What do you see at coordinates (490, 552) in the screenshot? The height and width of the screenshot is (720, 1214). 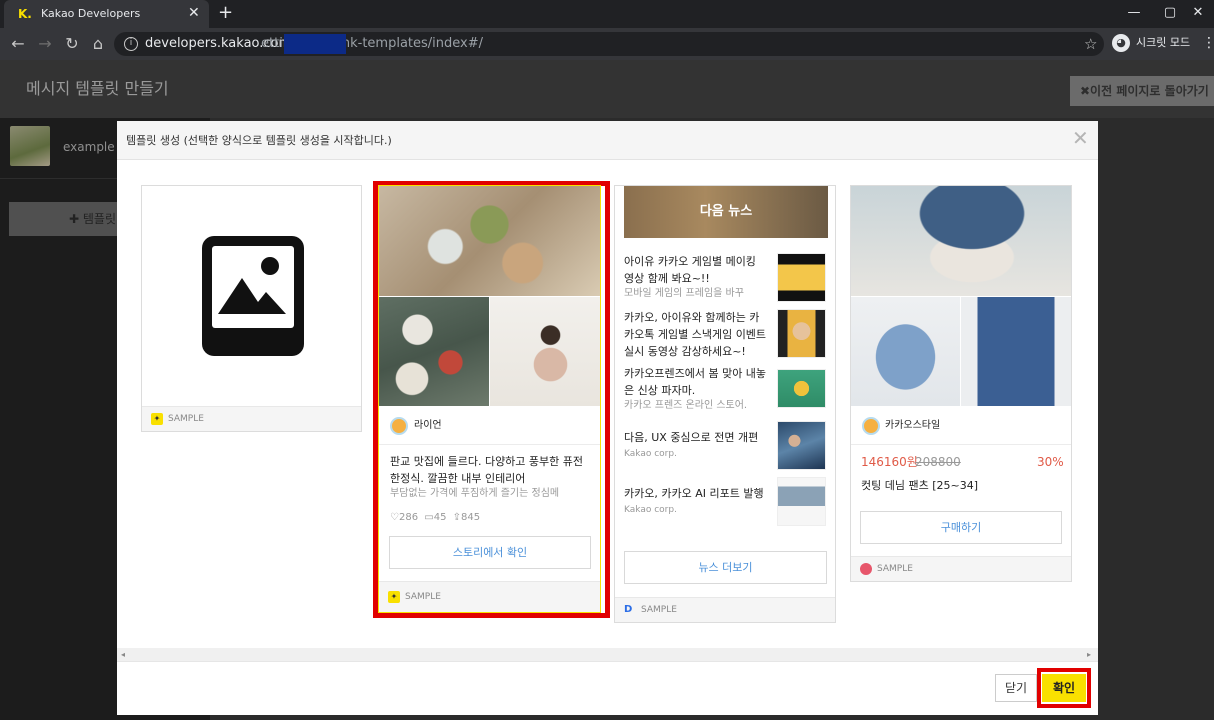 I see `story-button: 스토리에서 확인` at bounding box center [490, 552].